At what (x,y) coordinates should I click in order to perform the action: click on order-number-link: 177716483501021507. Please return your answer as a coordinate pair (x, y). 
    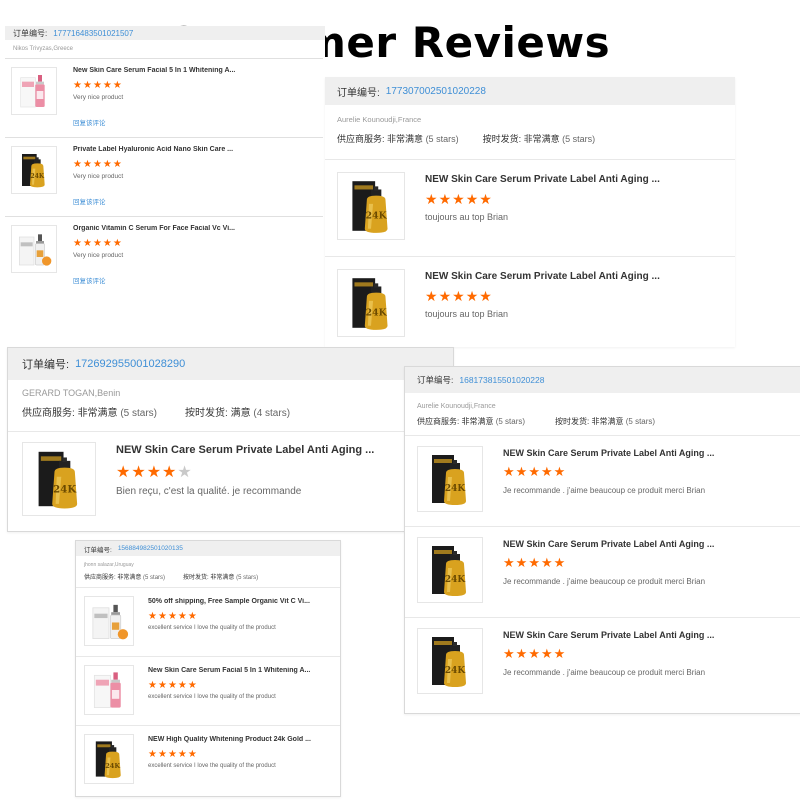
    Looking at the image, I should click on (93, 33).